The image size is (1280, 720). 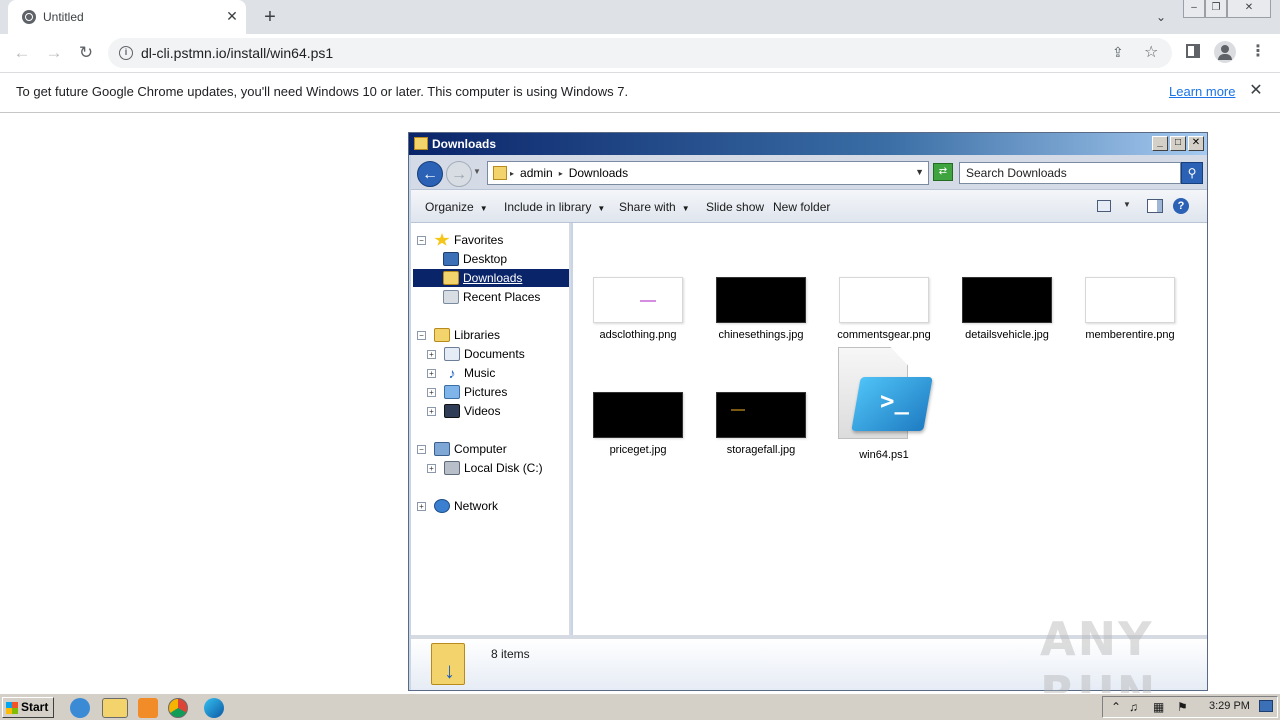 What do you see at coordinates (1158, 707) in the screenshot?
I see `network-tray-icon: ▦` at bounding box center [1158, 707].